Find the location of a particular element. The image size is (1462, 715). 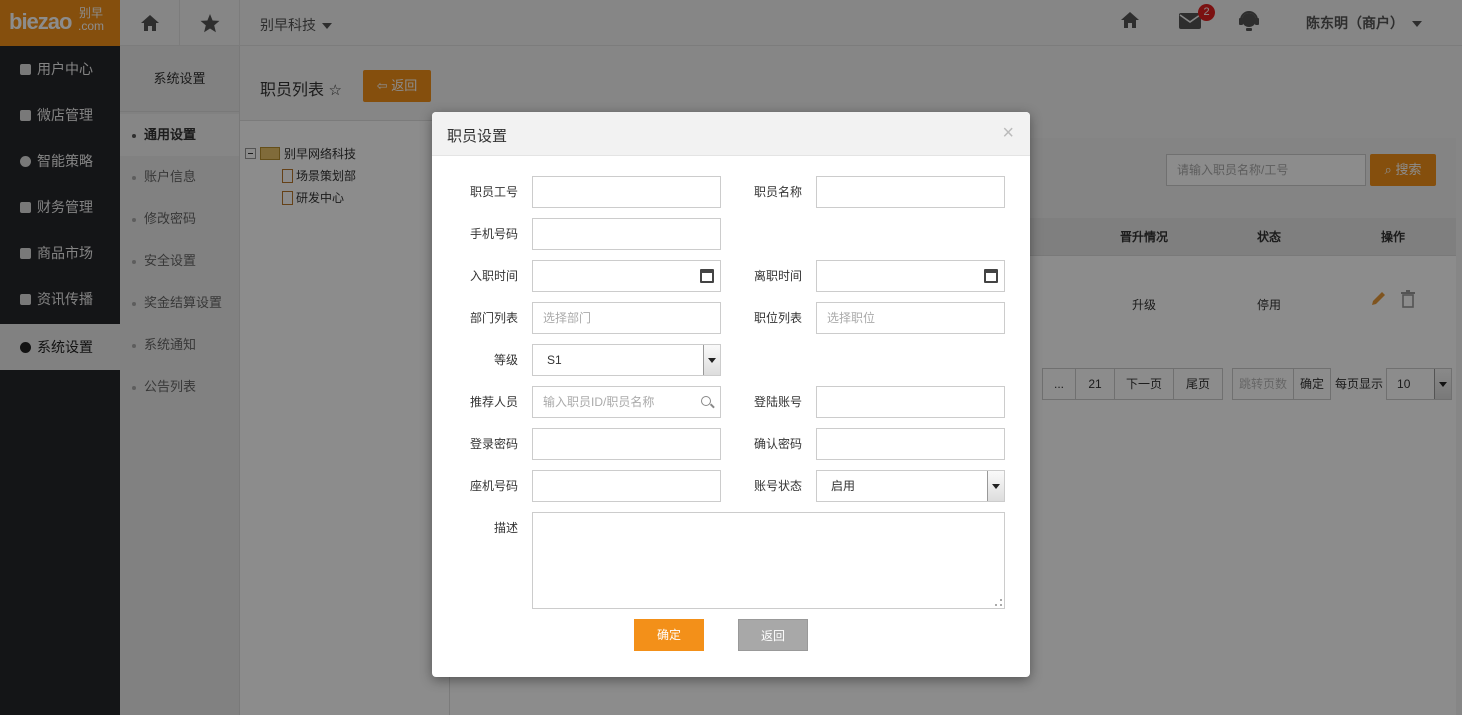

label-landline: 座机号码 is located at coordinates (493, 486).